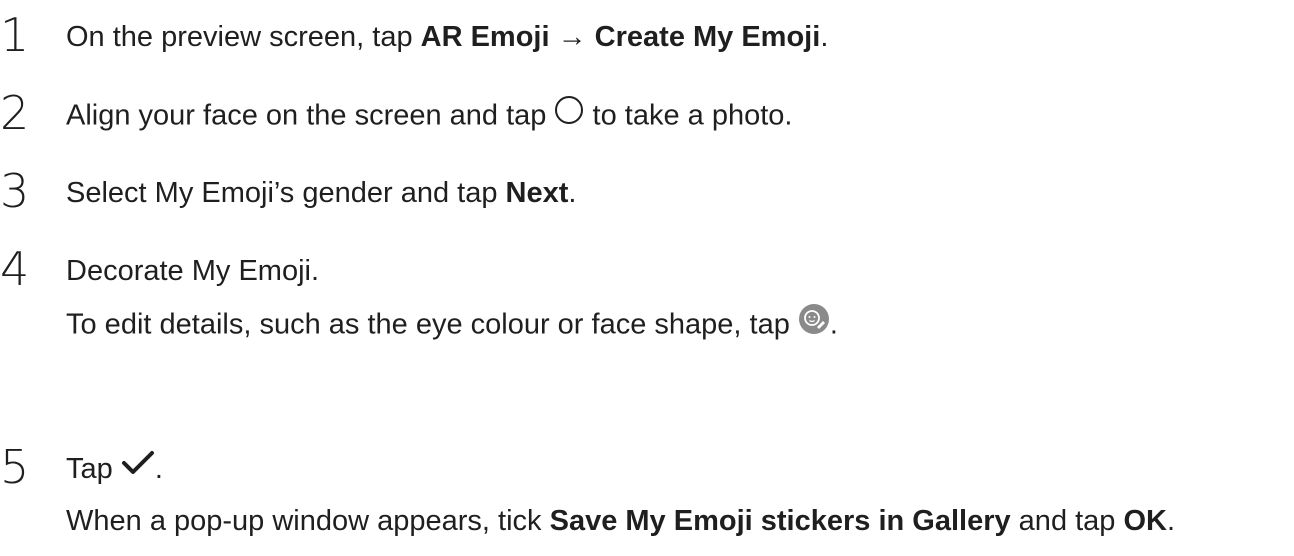 The width and height of the screenshot is (1294, 556). Describe the element at coordinates (15, 35) in the screenshot. I see `step-number: 1` at that location.